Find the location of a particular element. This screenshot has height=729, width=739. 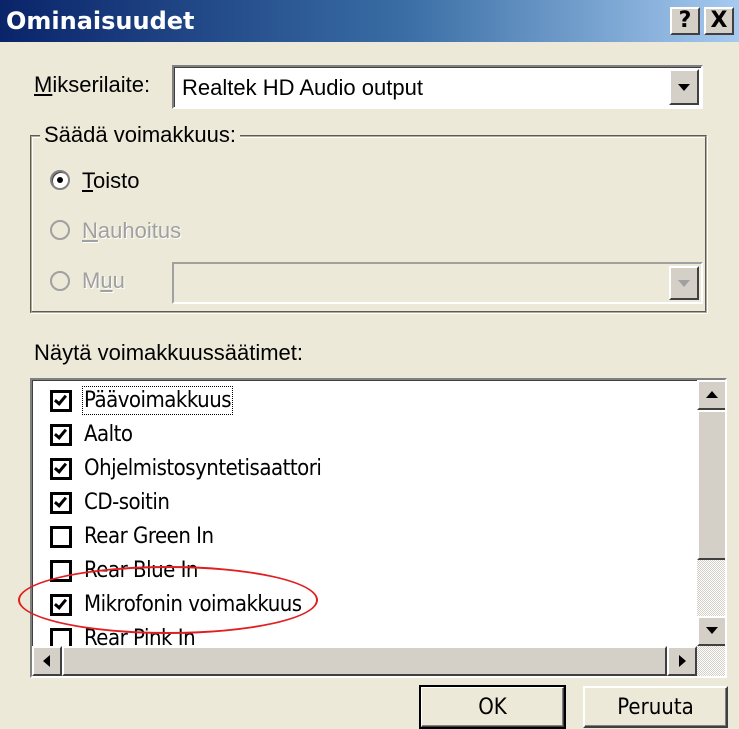

radio-playback-label: Toisto is located at coordinates (110, 181).